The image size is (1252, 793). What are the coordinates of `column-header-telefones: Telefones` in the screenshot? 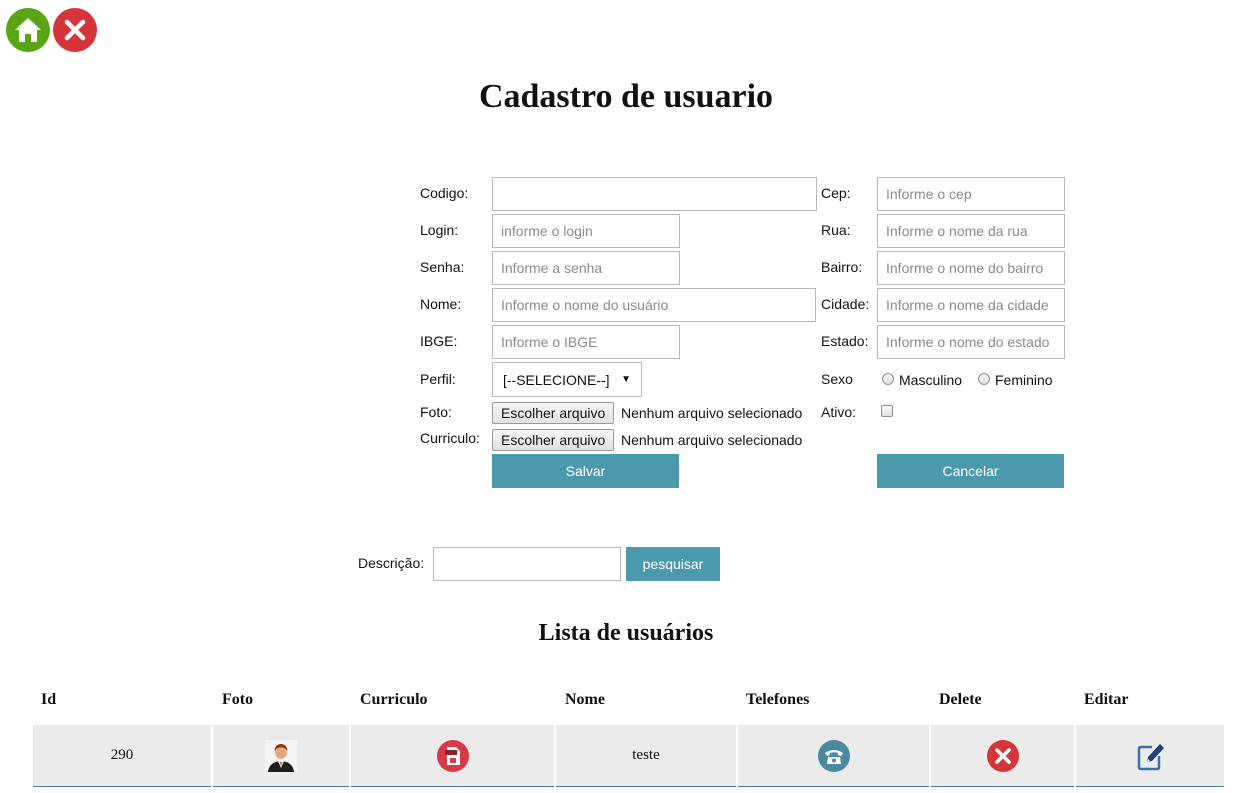 It's located at (778, 699).